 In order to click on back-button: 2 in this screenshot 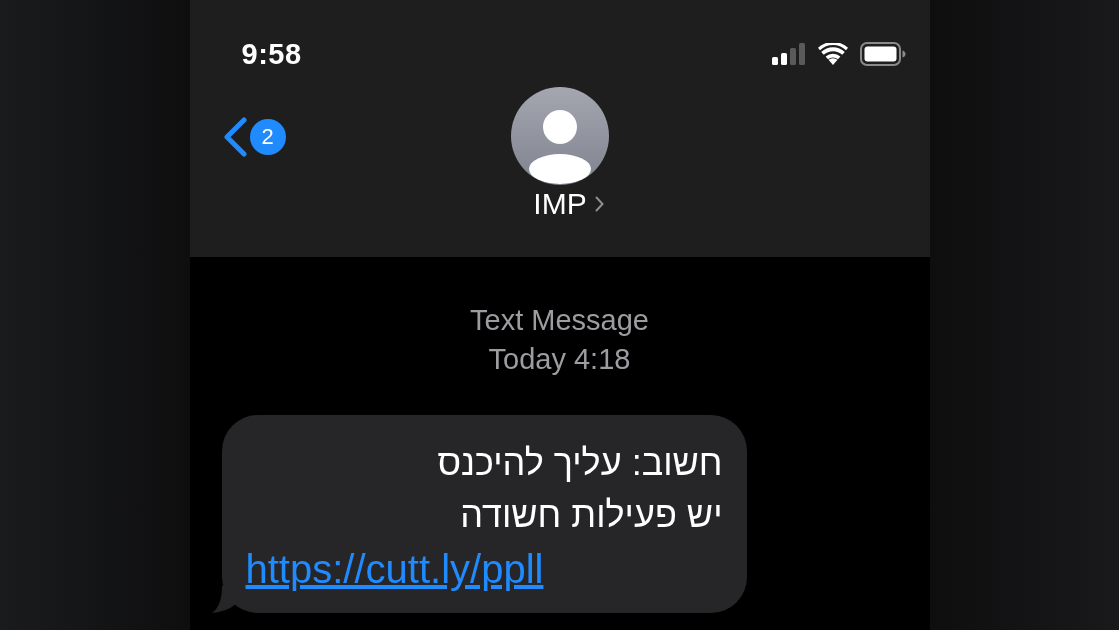, I will do `click(253, 137)`.